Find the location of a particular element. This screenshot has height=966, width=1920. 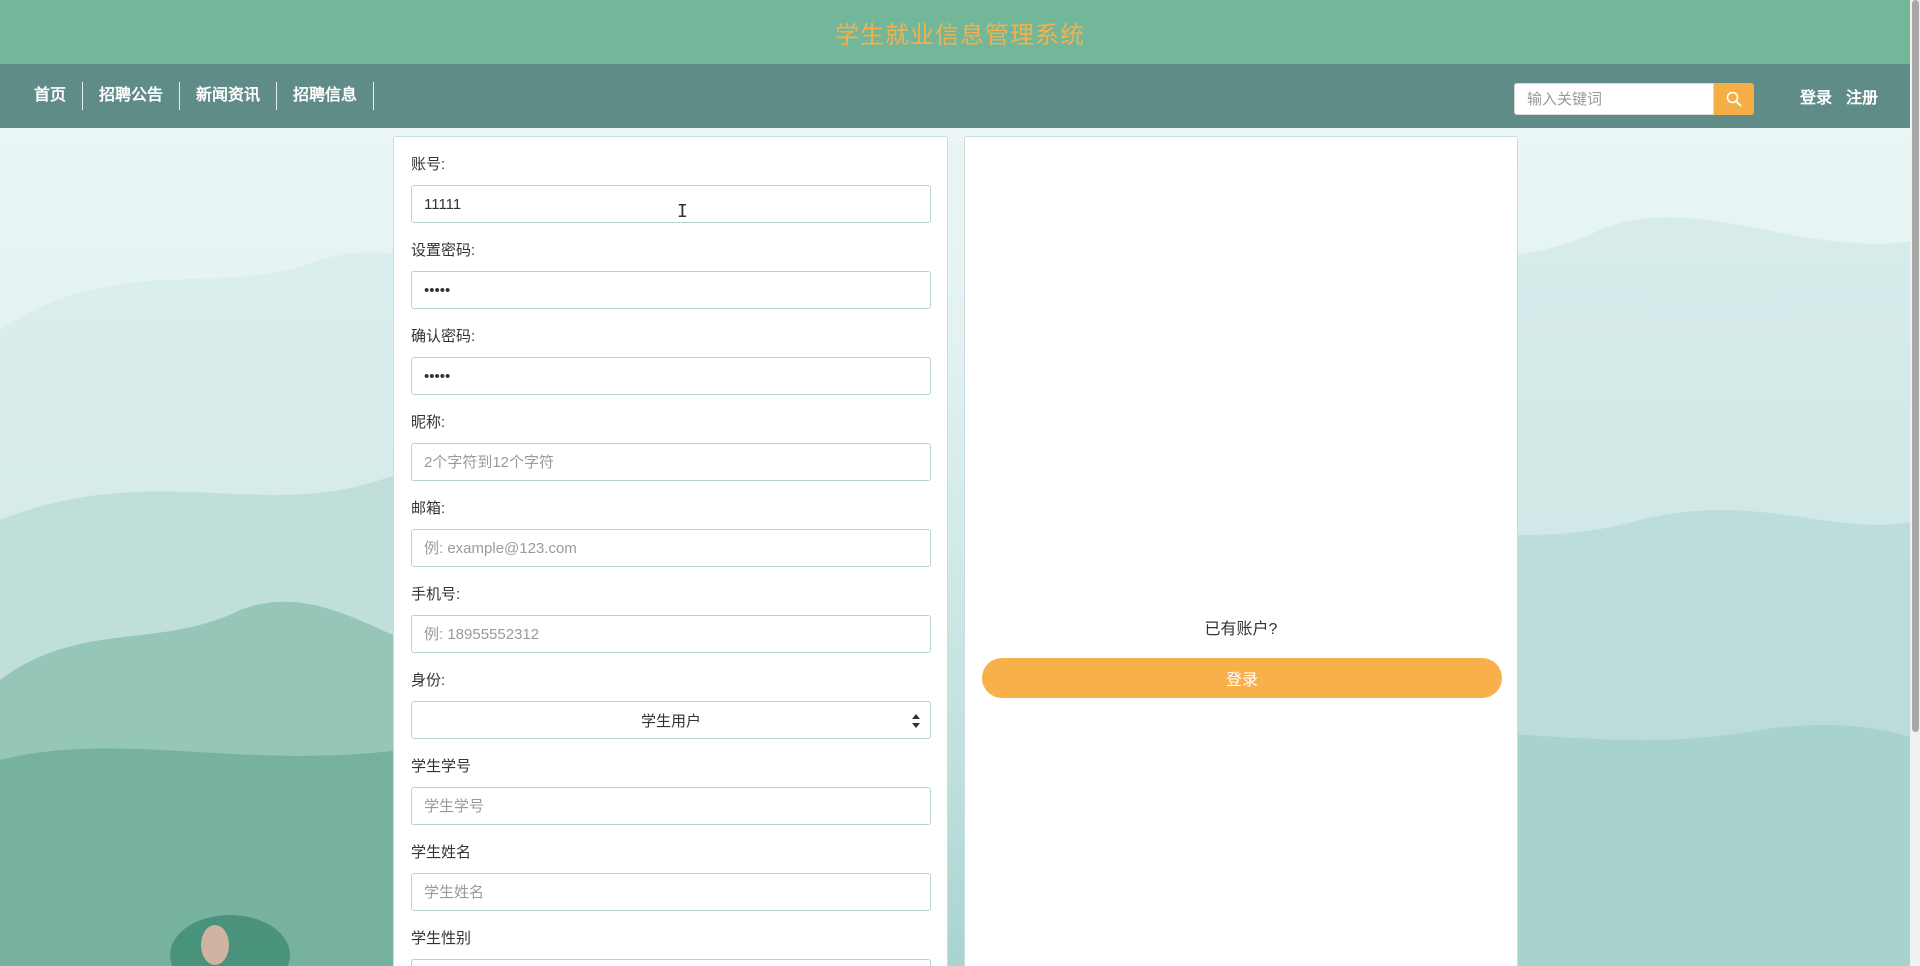

student-name-field: 学生姓名 is located at coordinates (671, 876).